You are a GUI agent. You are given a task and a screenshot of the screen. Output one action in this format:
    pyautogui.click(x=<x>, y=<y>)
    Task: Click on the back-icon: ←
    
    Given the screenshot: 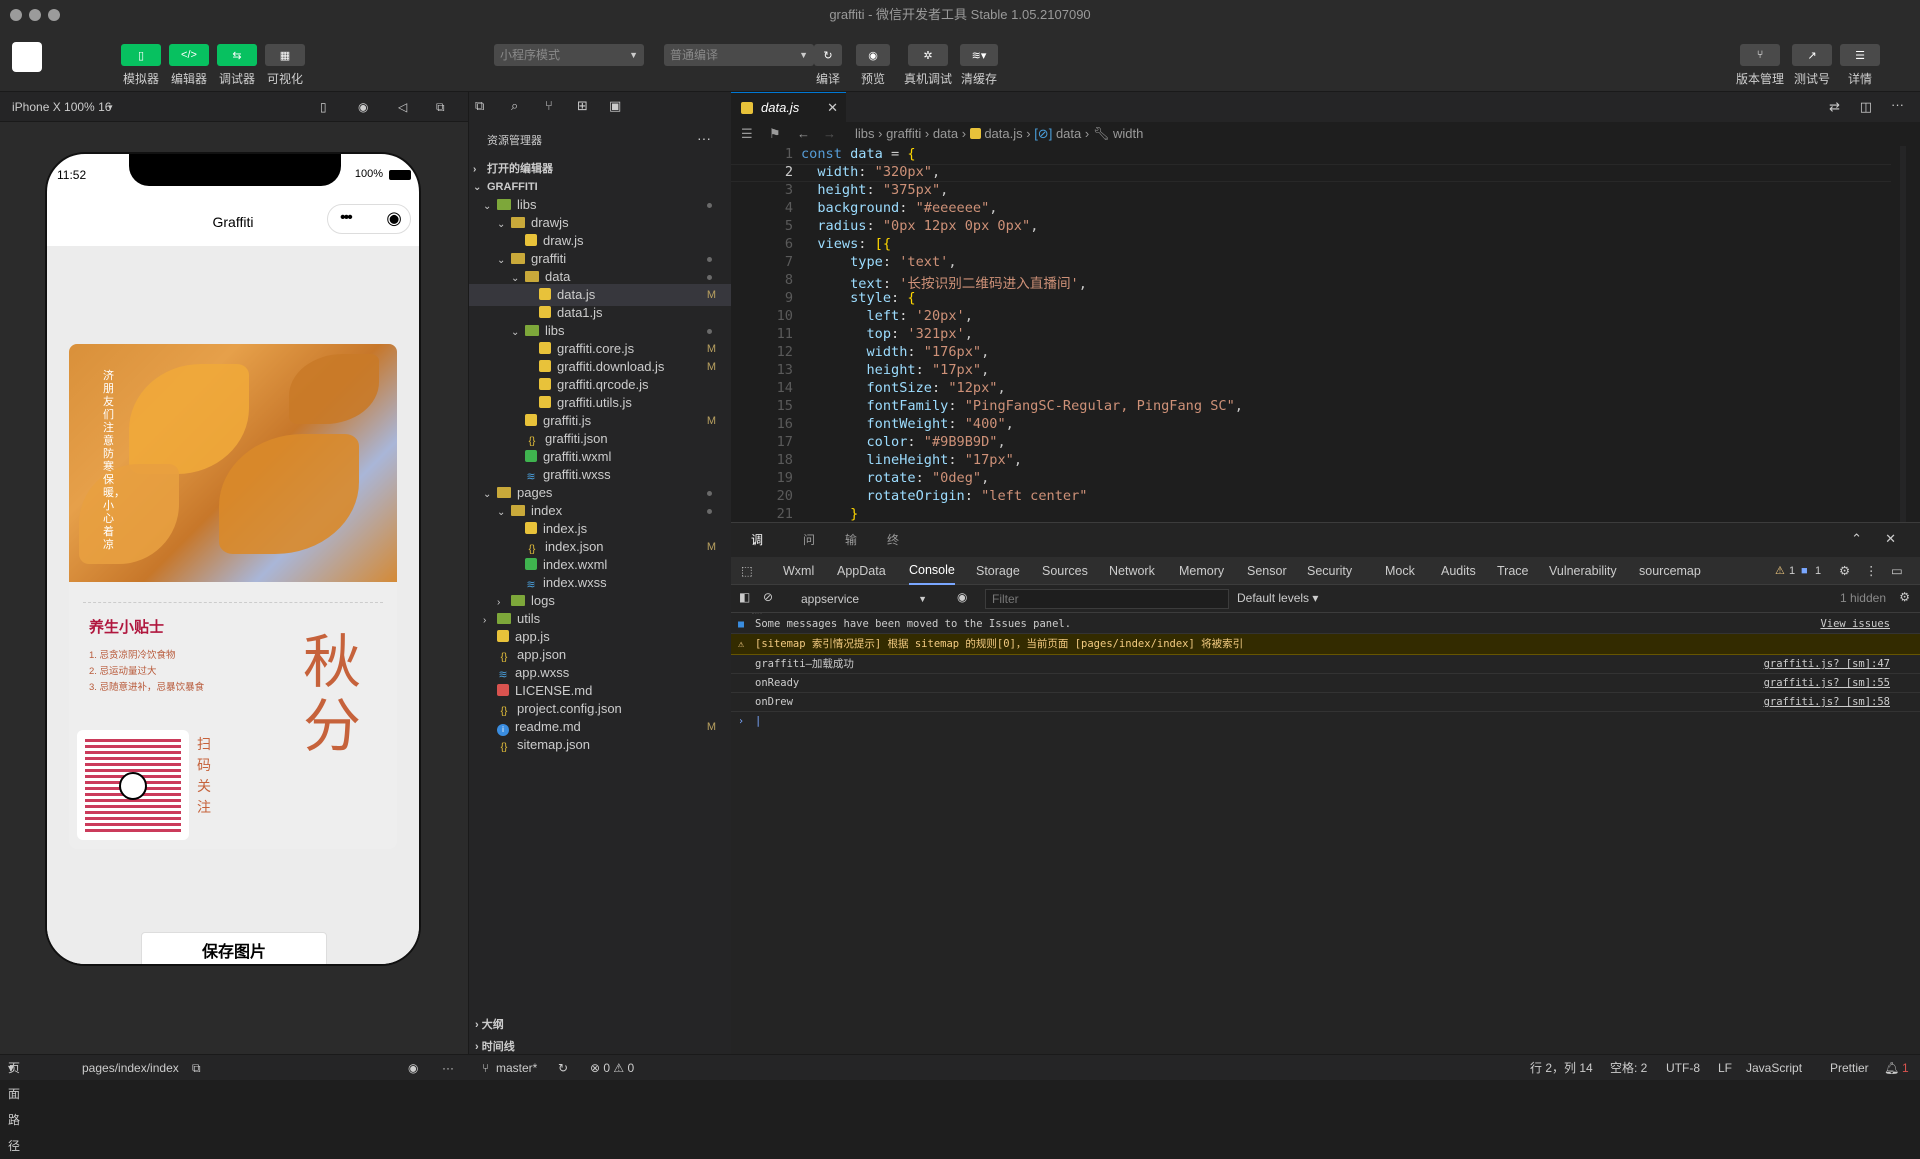 What is the action you would take?
    pyautogui.click(x=803, y=134)
    